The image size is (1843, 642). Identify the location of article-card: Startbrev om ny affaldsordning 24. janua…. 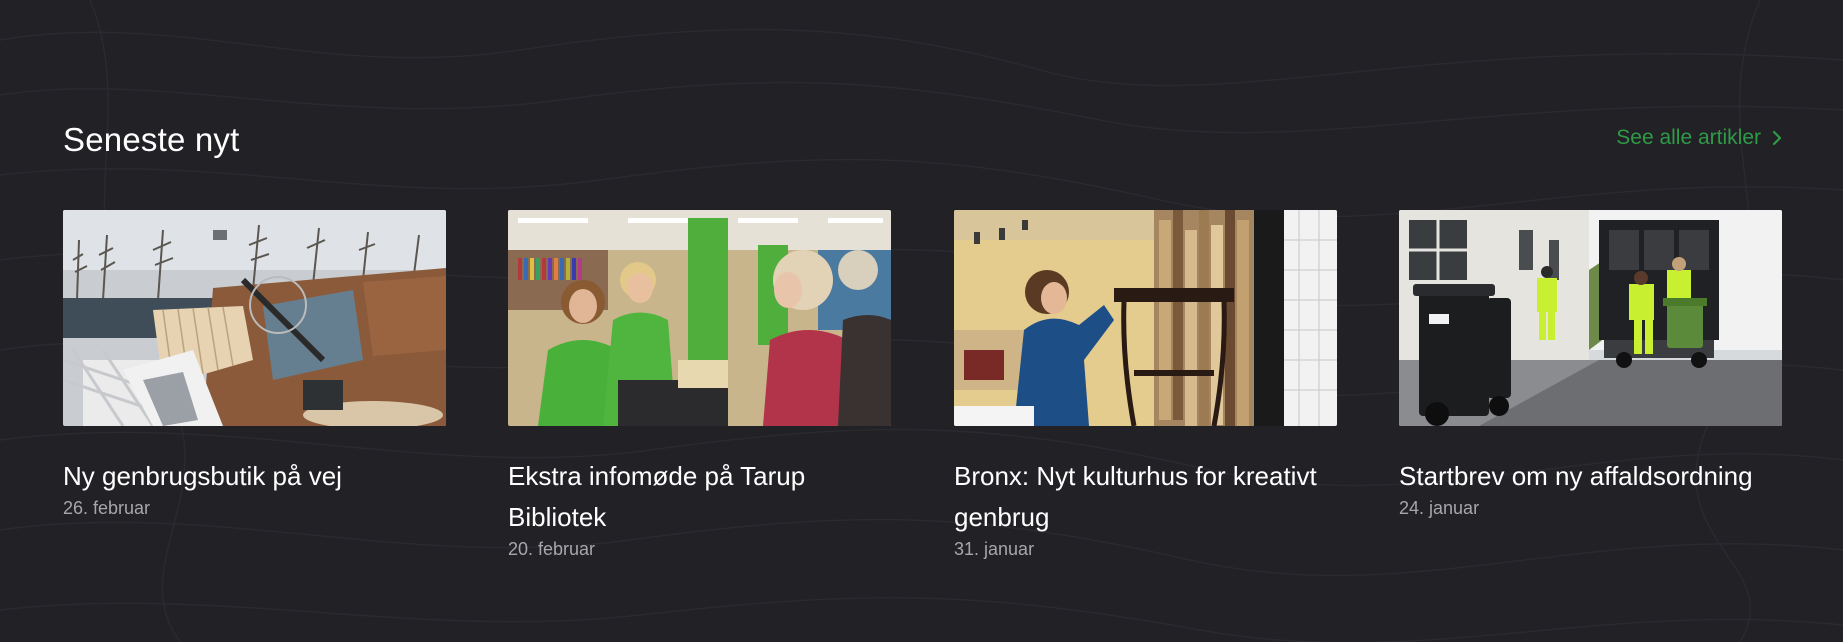
(1590, 364).